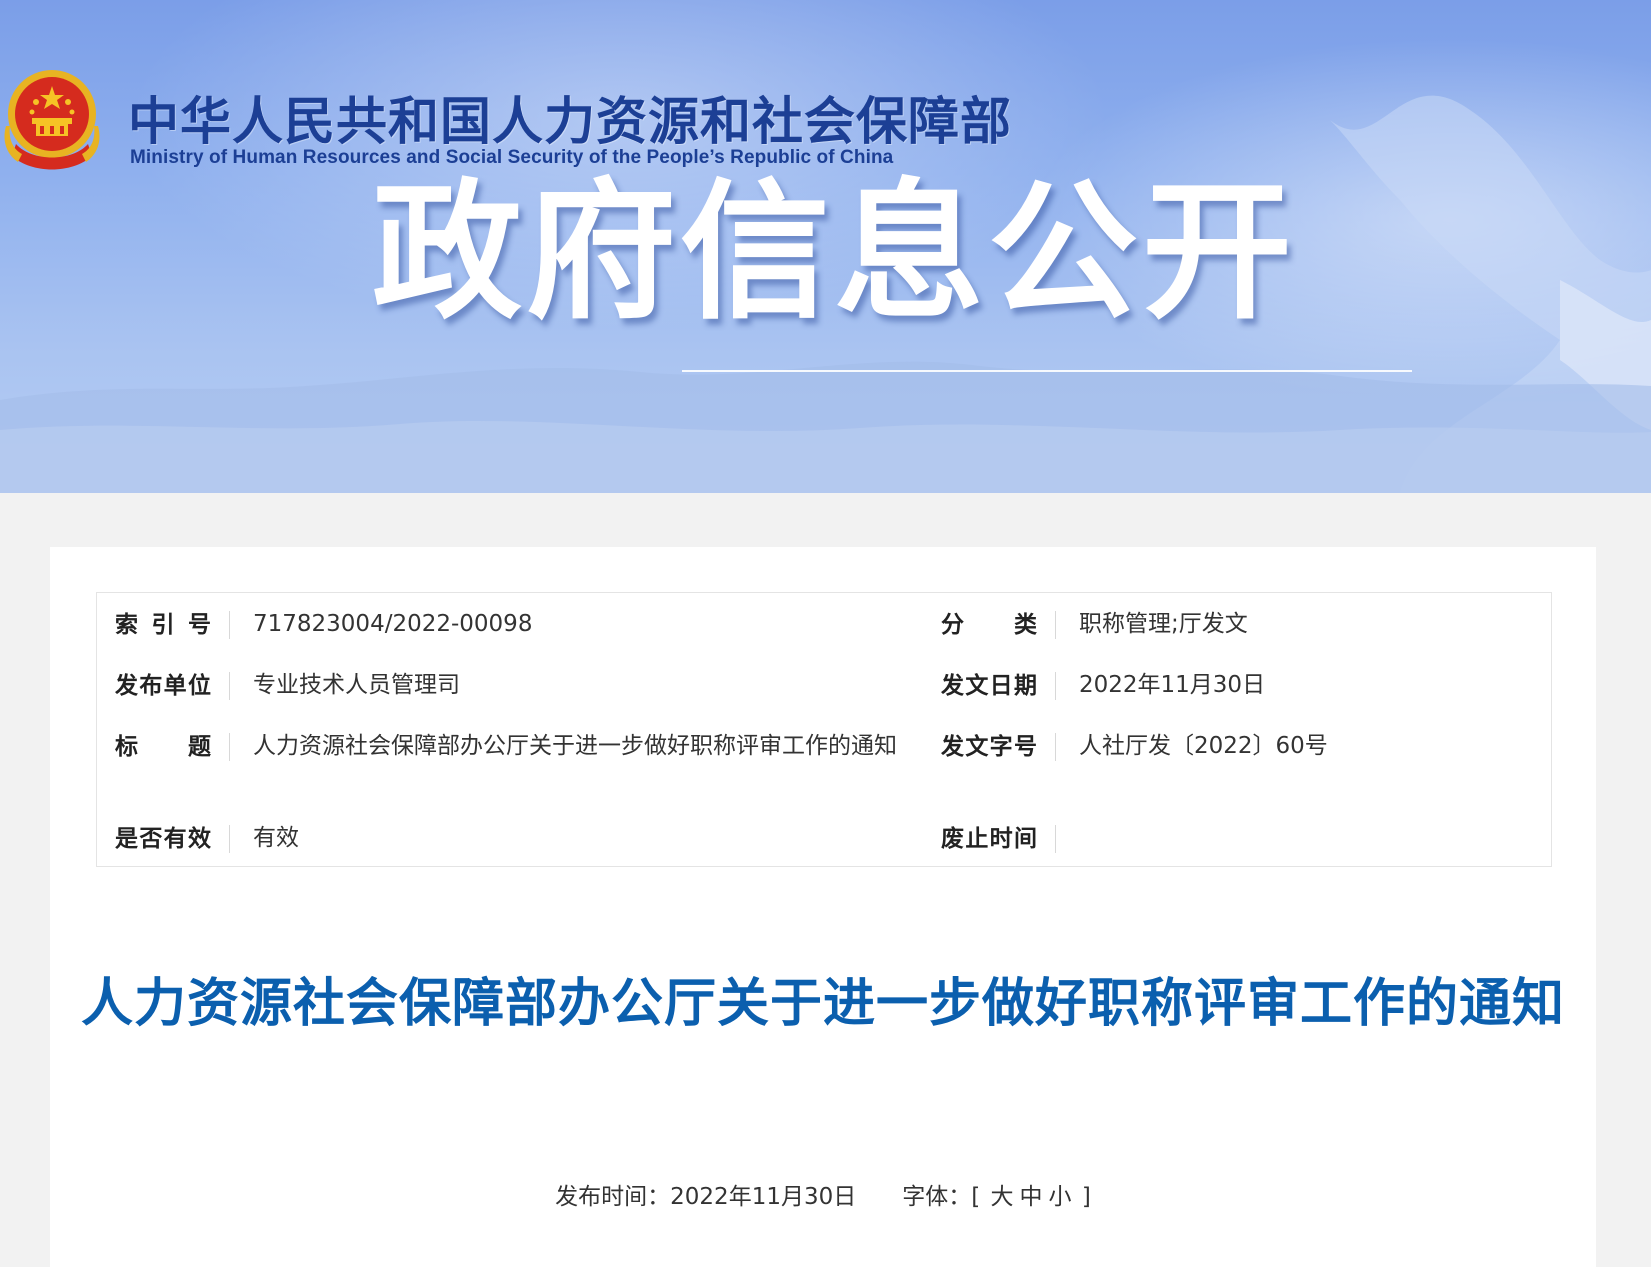 This screenshot has width=1651, height=1267. What do you see at coordinates (989, 686) in the screenshot?
I see `issue-date-label: 发文日期` at bounding box center [989, 686].